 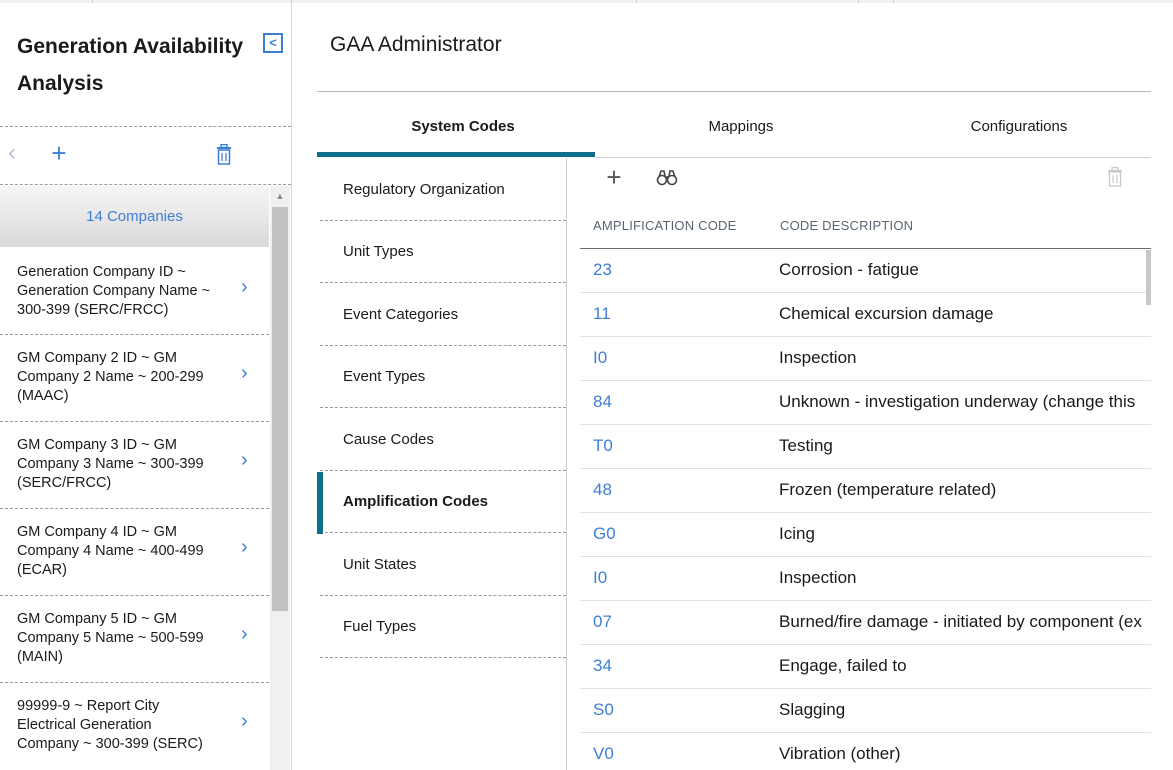 I want to click on table-row: 34 Engage, failed to, so click(x=865, y=667).